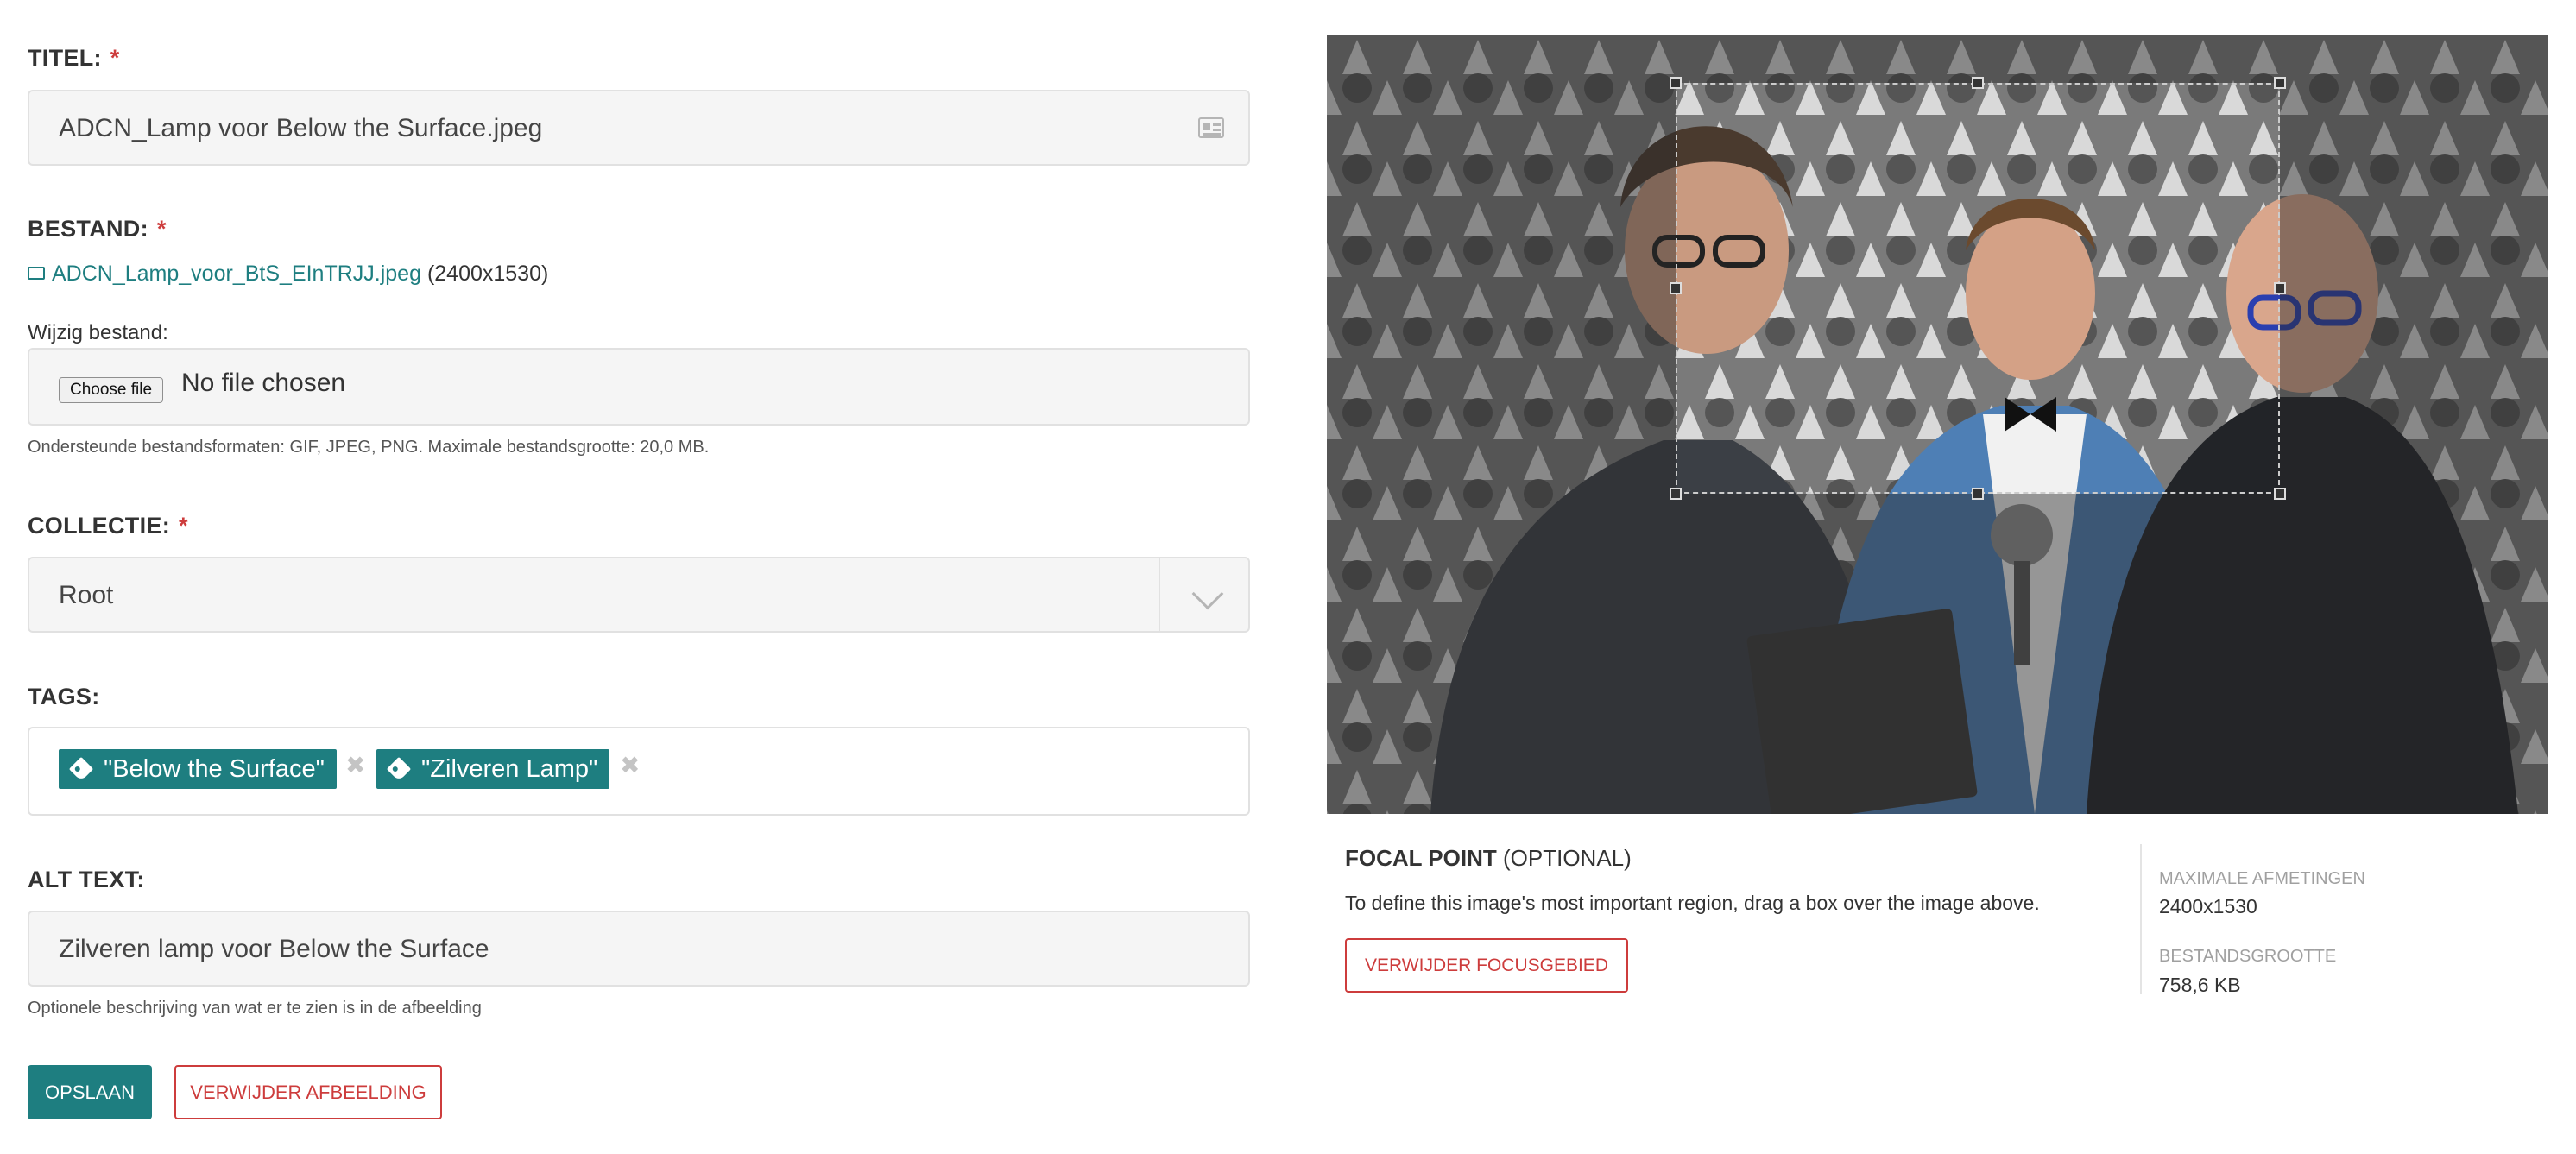  I want to click on tags-input: "Below the Surface" ✖ "Zilveren Lamp" ✖, so click(639, 771).